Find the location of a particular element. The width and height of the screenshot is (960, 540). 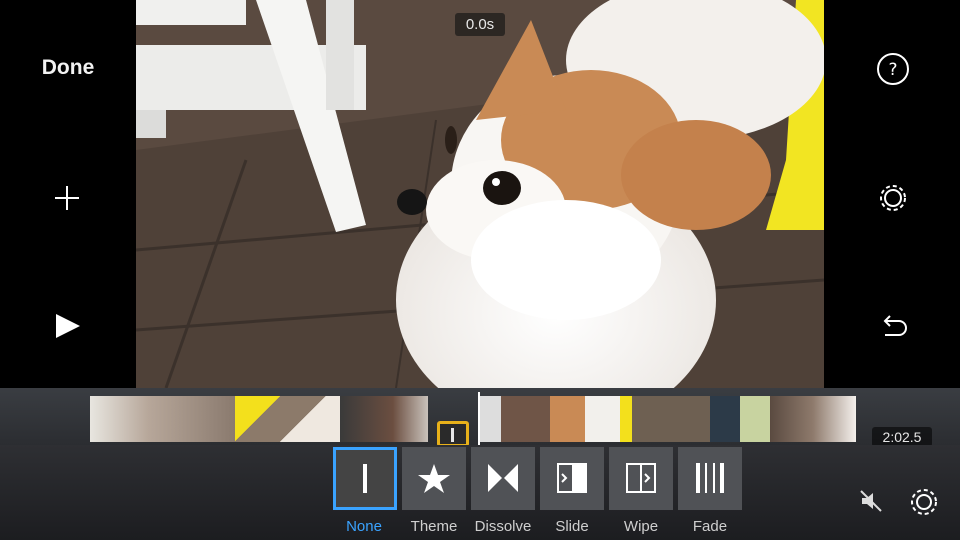

dissolve-icon is located at coordinates (503, 478).